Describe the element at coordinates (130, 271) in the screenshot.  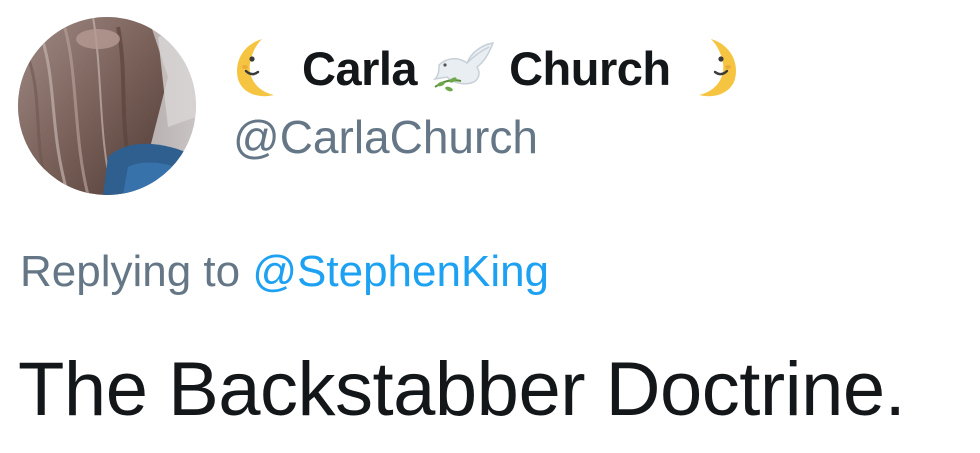
I see `replying-to-label: Replying to` at that location.